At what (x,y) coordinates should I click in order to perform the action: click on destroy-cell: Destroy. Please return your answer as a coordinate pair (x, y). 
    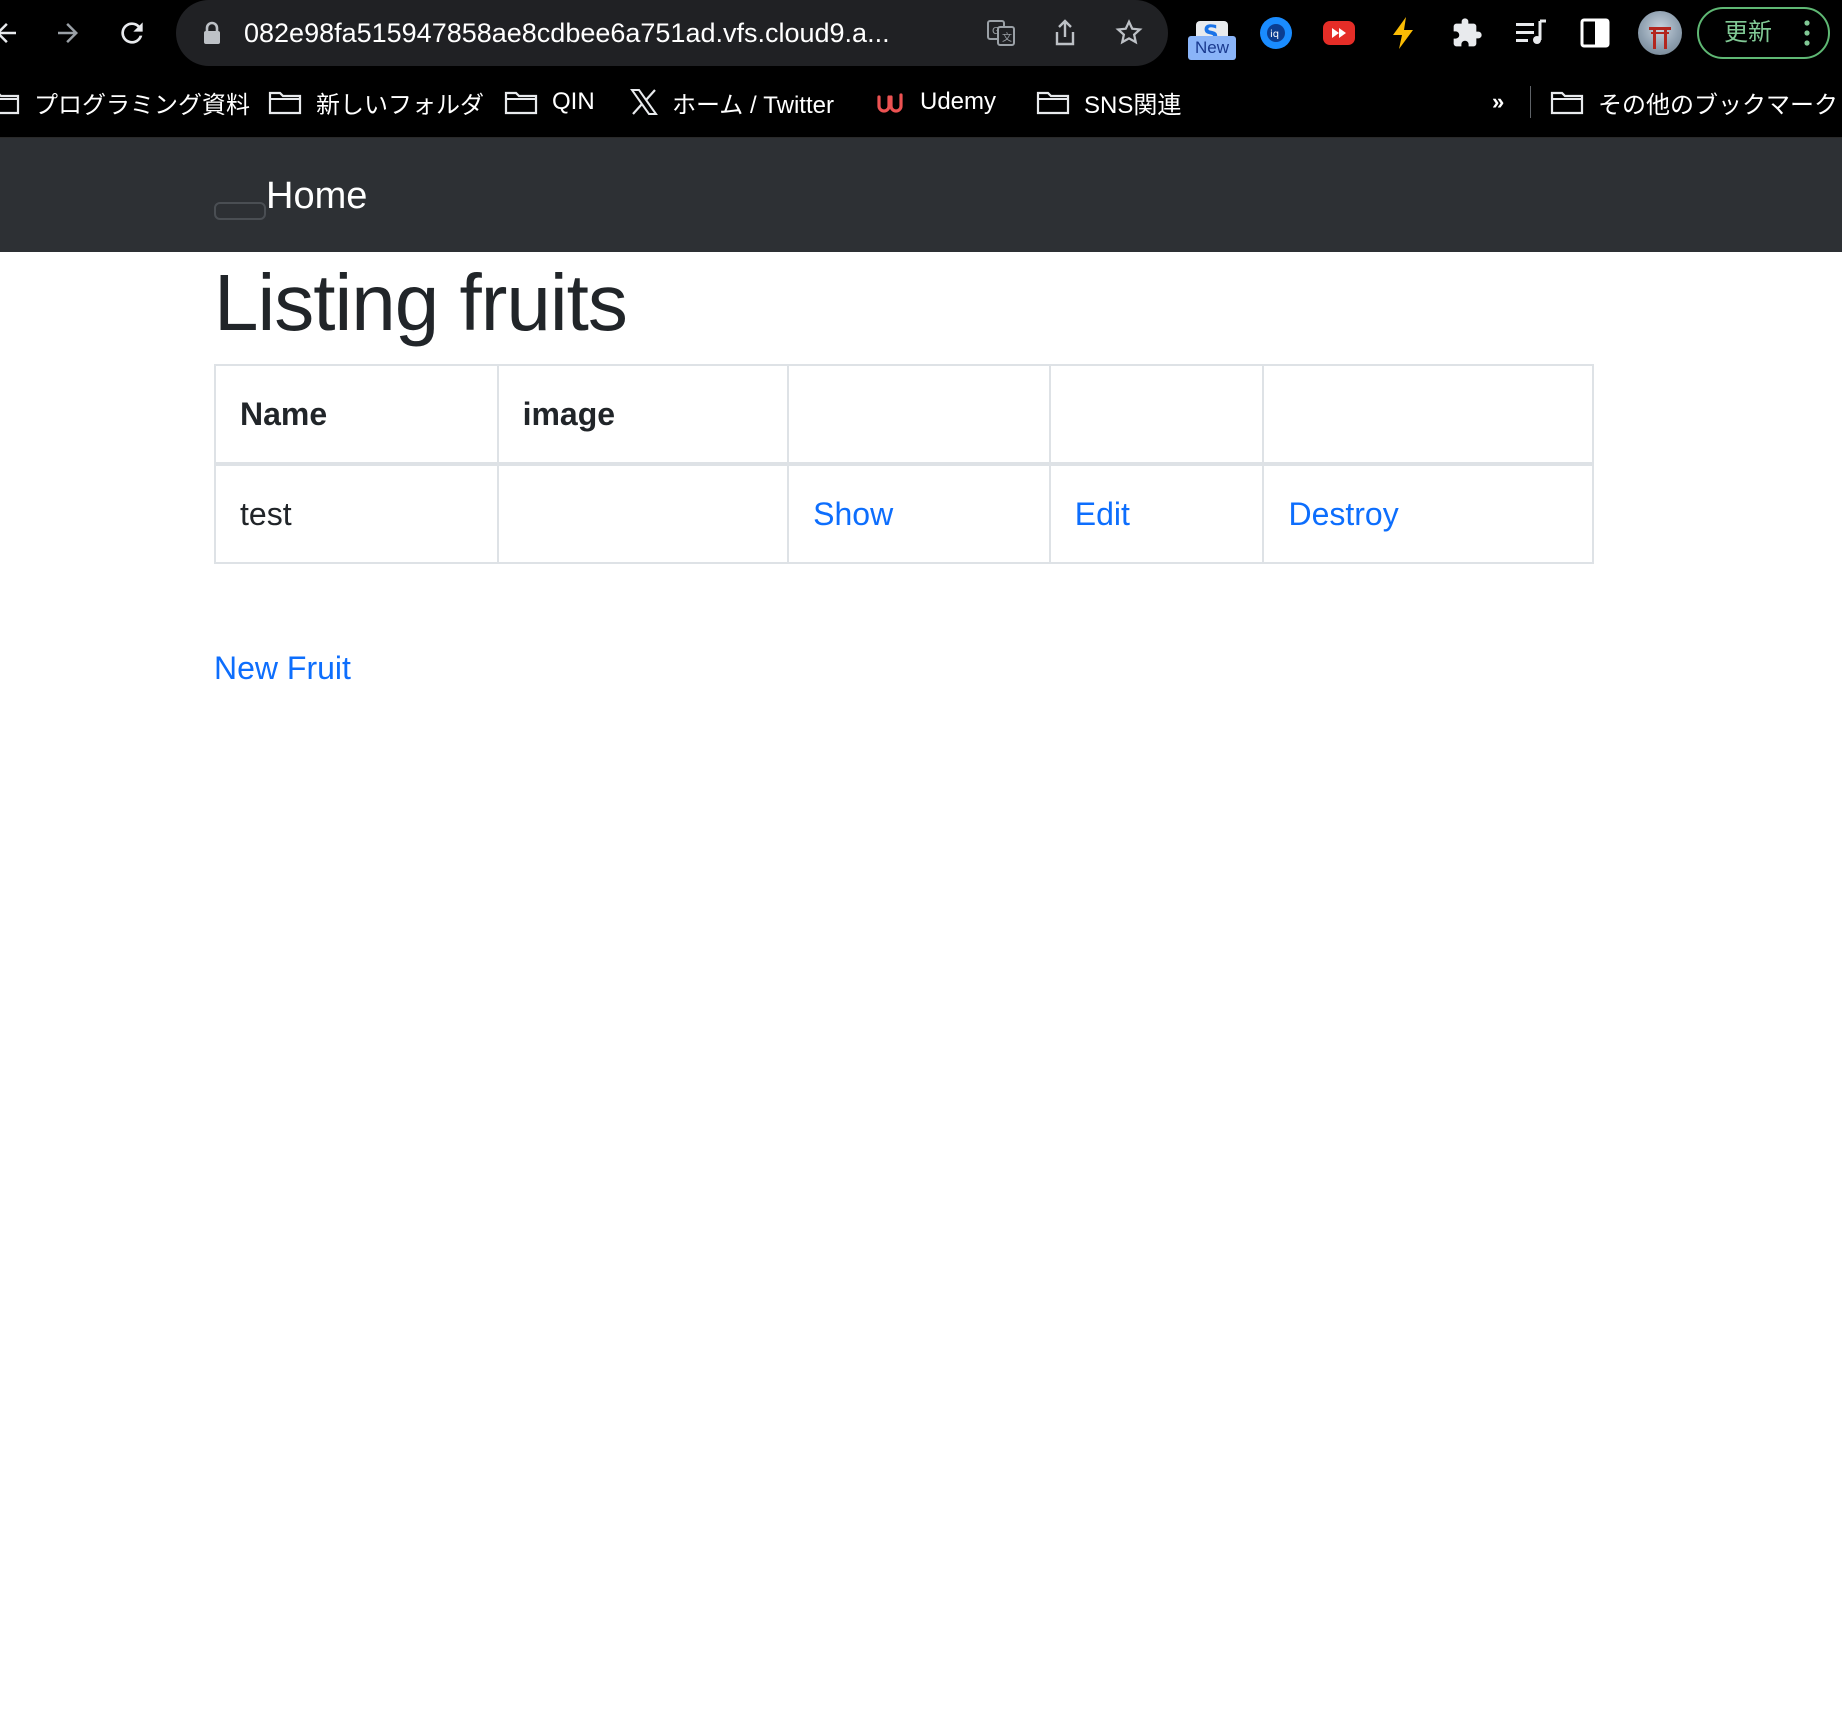
    Looking at the image, I should click on (1428, 513).